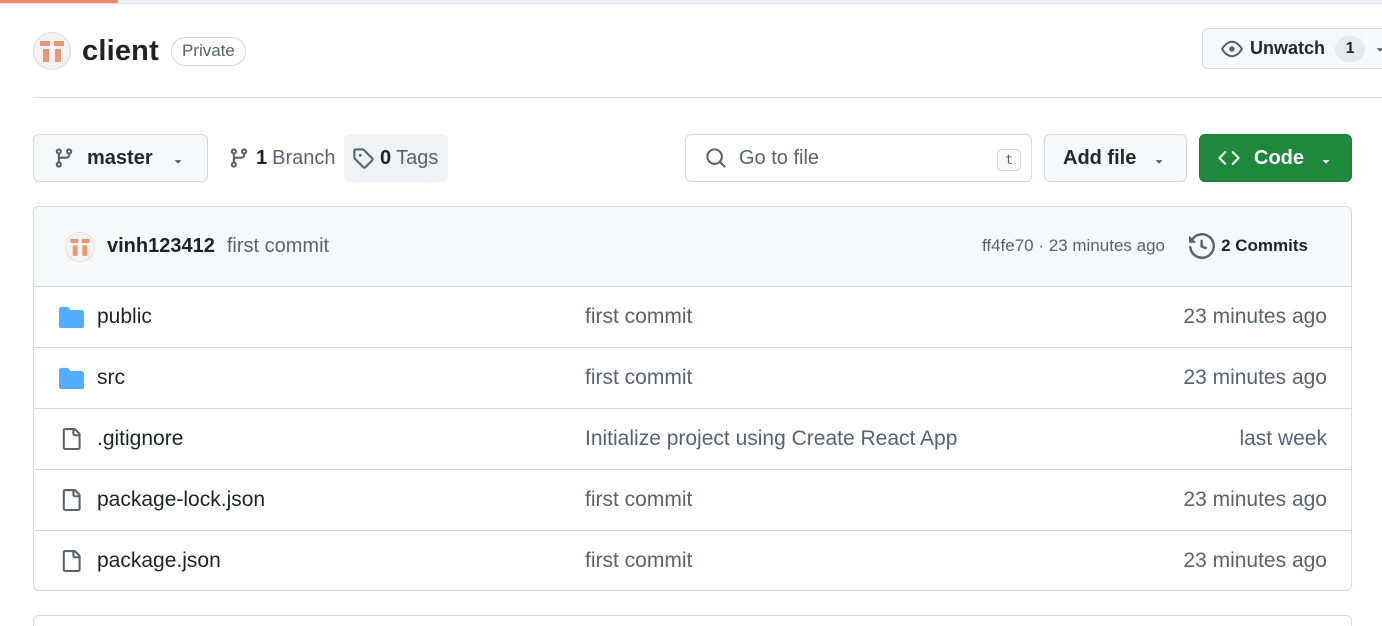  Describe the element at coordinates (417, 157) in the screenshot. I see `tags-label: Tags` at that location.